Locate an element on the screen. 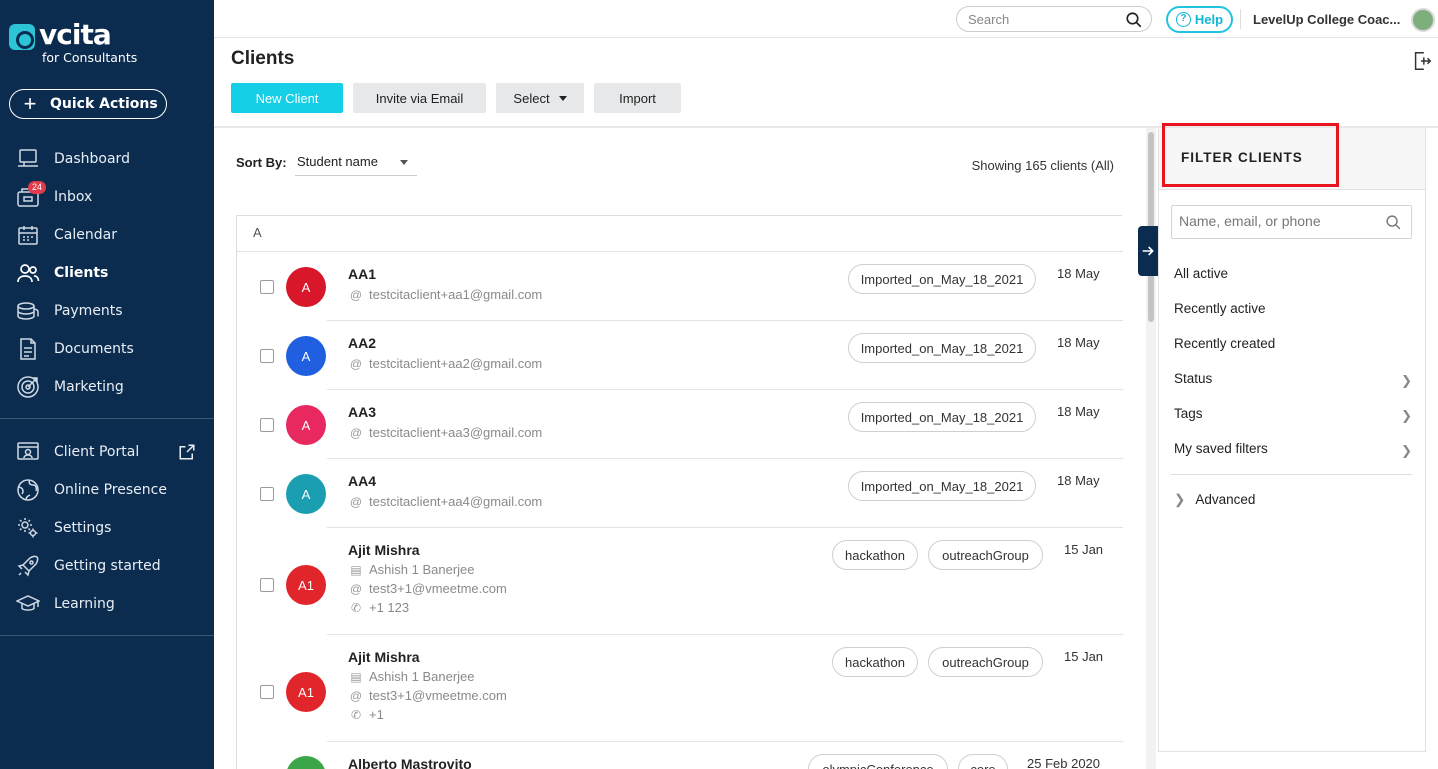  client-email-text: testcitaclient+aa2@gmail.com is located at coordinates (456, 363).